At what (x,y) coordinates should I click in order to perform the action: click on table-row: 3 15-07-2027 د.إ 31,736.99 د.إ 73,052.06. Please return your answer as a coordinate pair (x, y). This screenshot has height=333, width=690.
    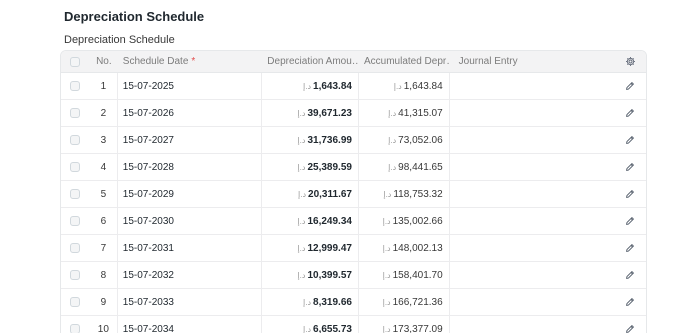
    Looking at the image, I should click on (353, 140).